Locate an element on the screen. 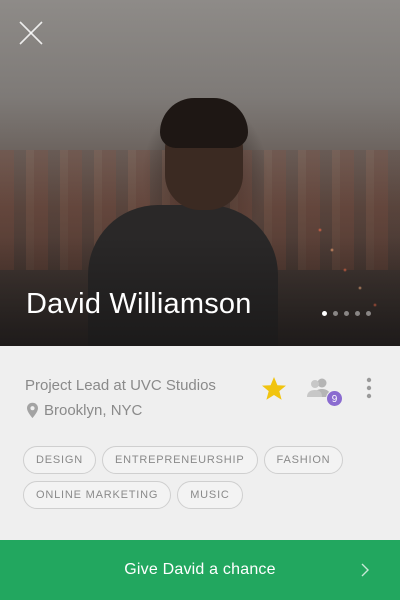 The height and width of the screenshot is (600, 400). close-icon is located at coordinates (31, 33).